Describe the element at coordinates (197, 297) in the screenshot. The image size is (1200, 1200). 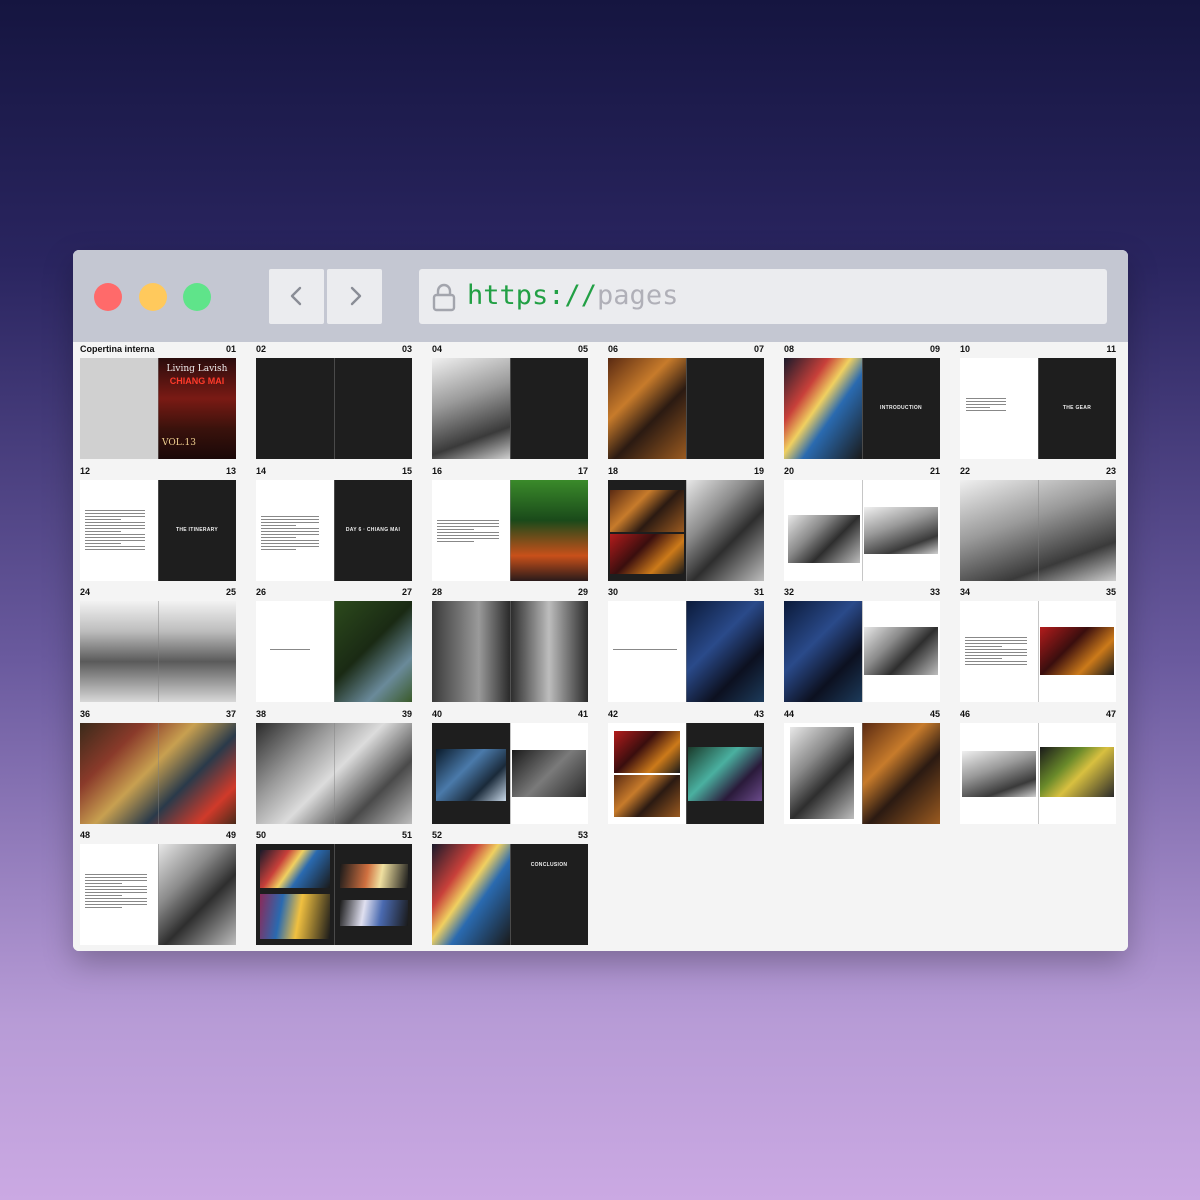
I see `maximize-window-button` at that location.